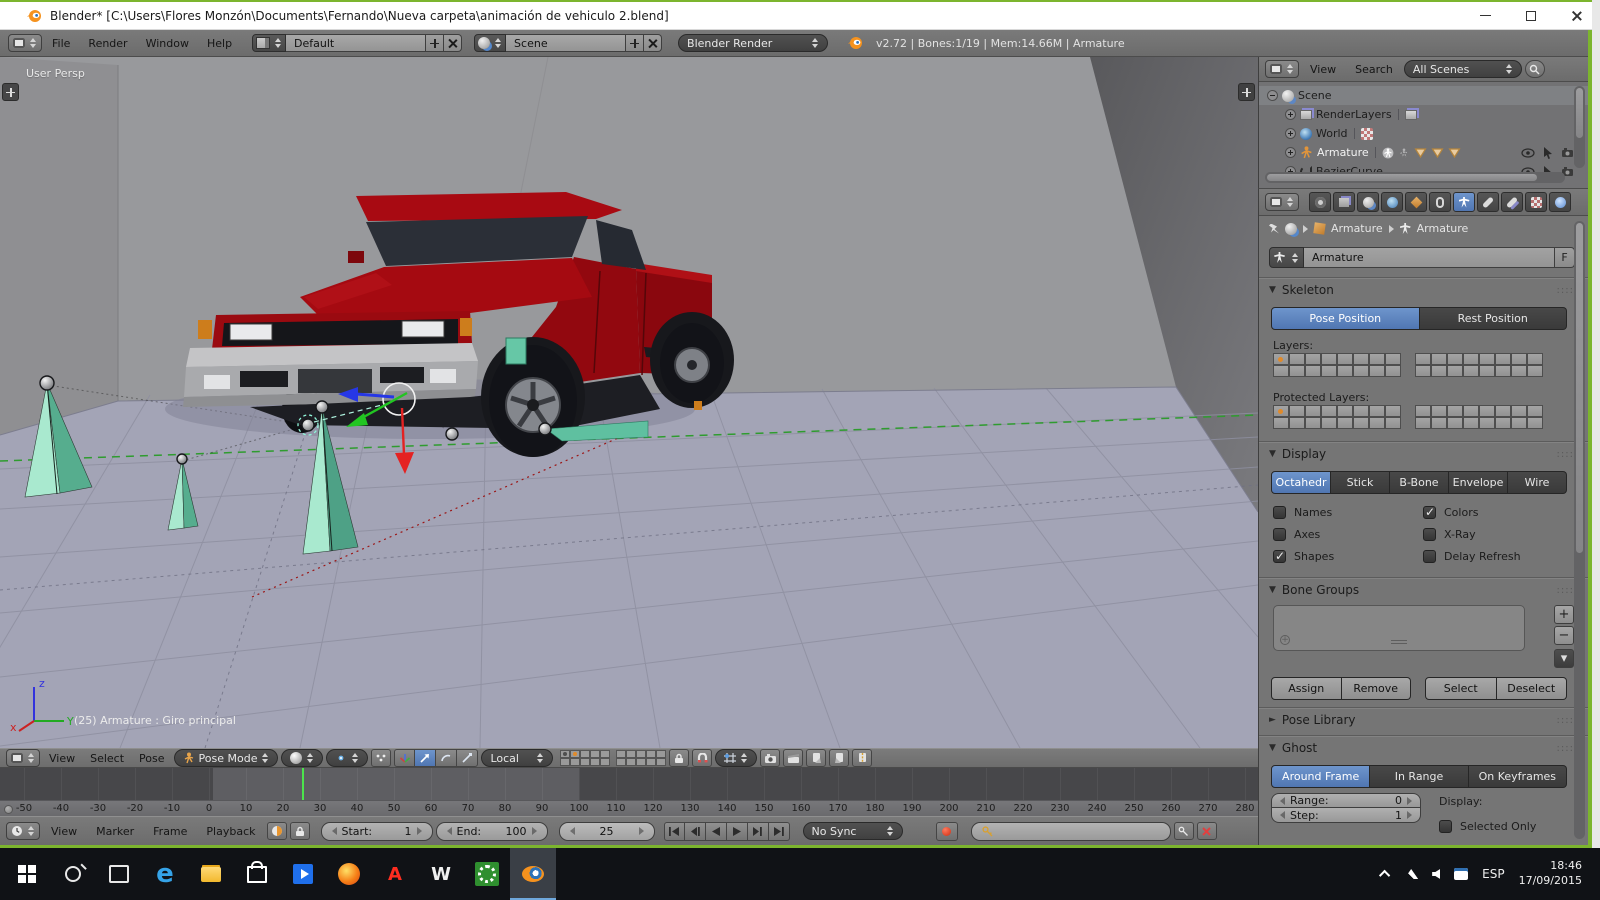 This screenshot has height=900, width=1600. What do you see at coordinates (1411, 874) in the screenshot?
I see `wifi-icon` at bounding box center [1411, 874].